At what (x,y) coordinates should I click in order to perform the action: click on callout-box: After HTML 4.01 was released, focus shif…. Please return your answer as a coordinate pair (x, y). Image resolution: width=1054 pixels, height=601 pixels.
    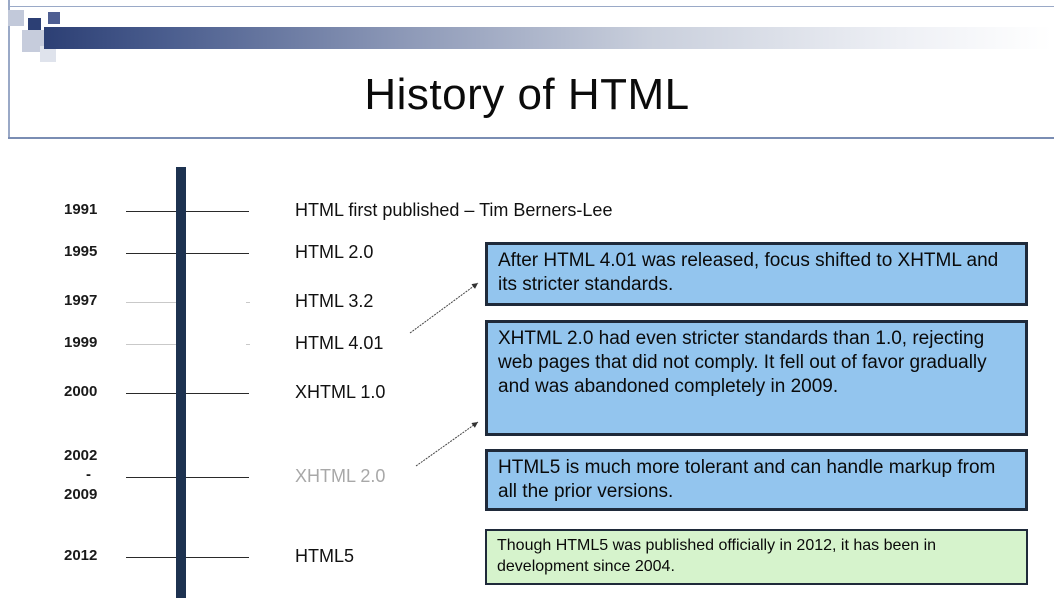
    Looking at the image, I should click on (756, 274).